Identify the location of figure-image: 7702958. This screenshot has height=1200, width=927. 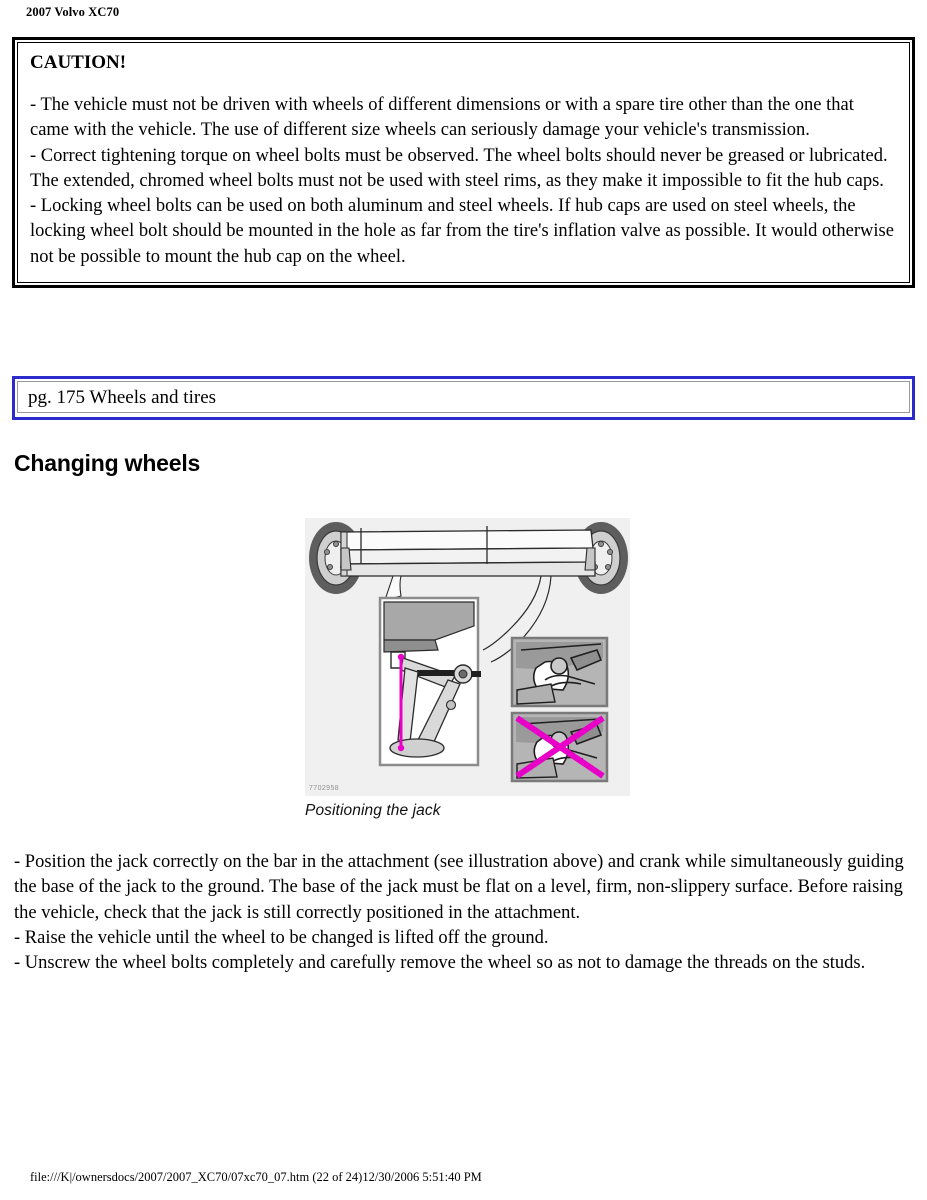
(467, 657).